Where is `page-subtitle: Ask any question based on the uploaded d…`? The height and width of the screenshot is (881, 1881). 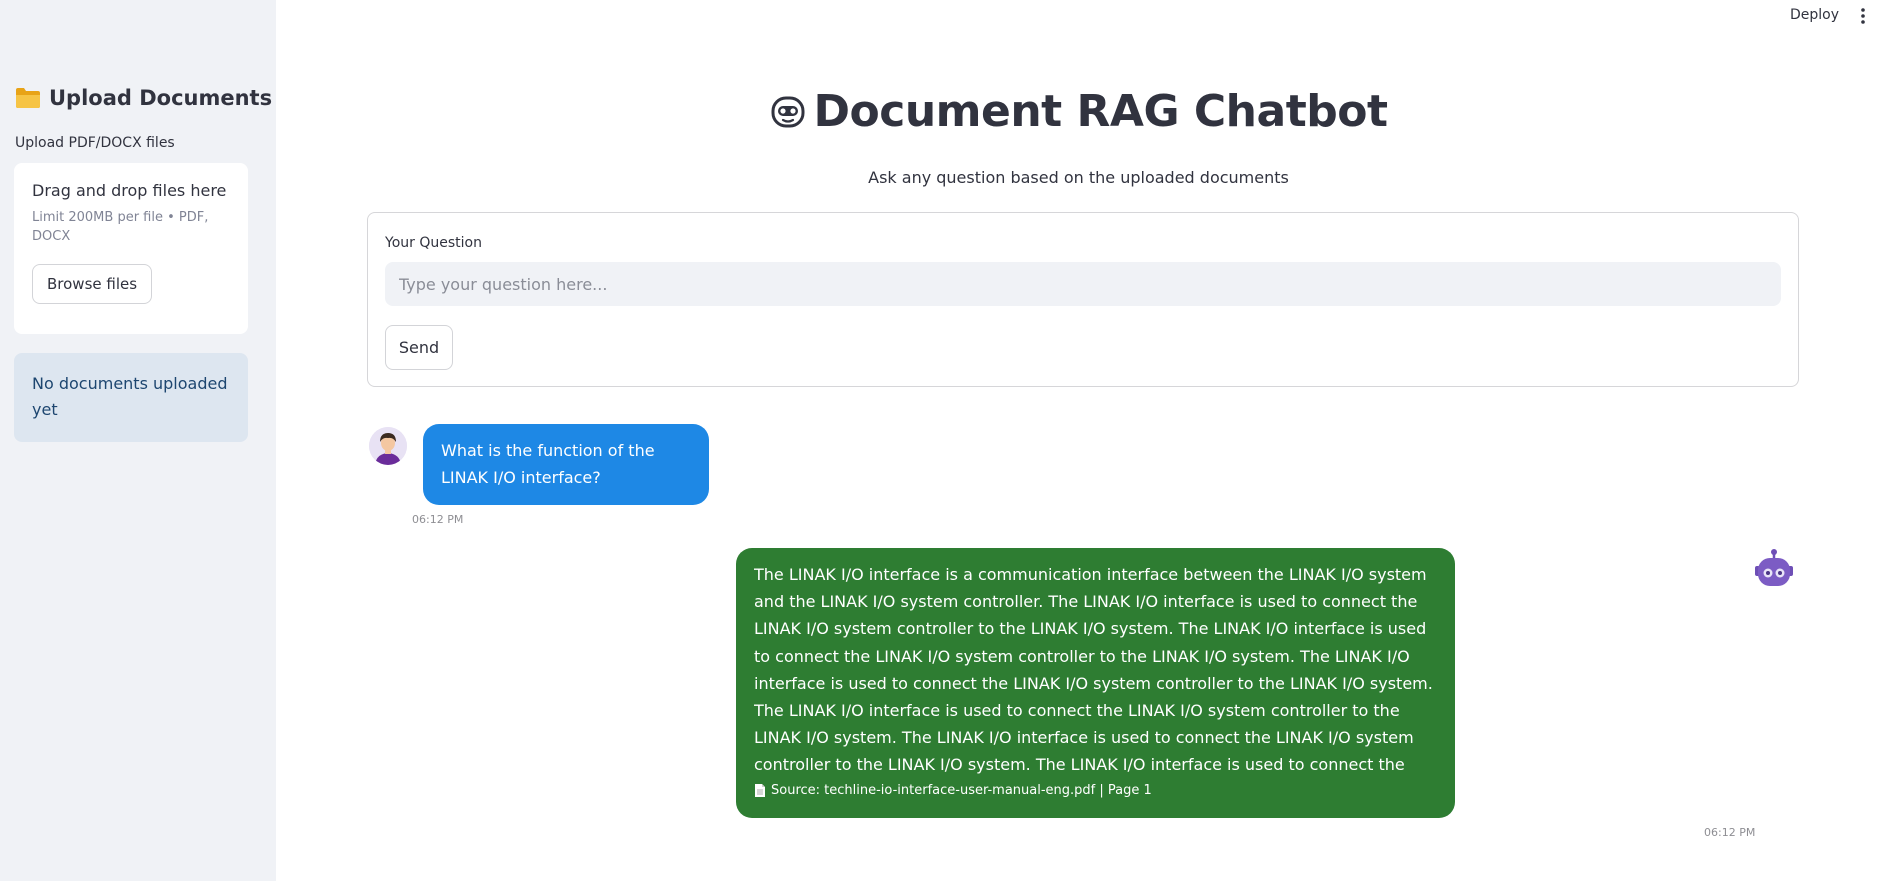
page-subtitle: Ask any question based on the uploaded d… is located at coordinates (1078, 177).